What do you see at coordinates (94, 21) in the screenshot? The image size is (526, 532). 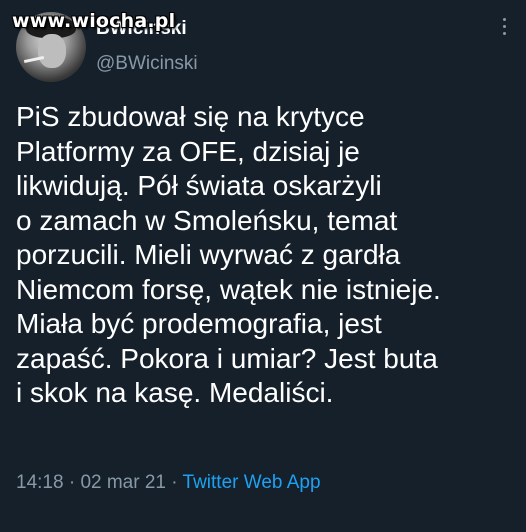 I see `watermark: www.wiocha.pl` at bounding box center [94, 21].